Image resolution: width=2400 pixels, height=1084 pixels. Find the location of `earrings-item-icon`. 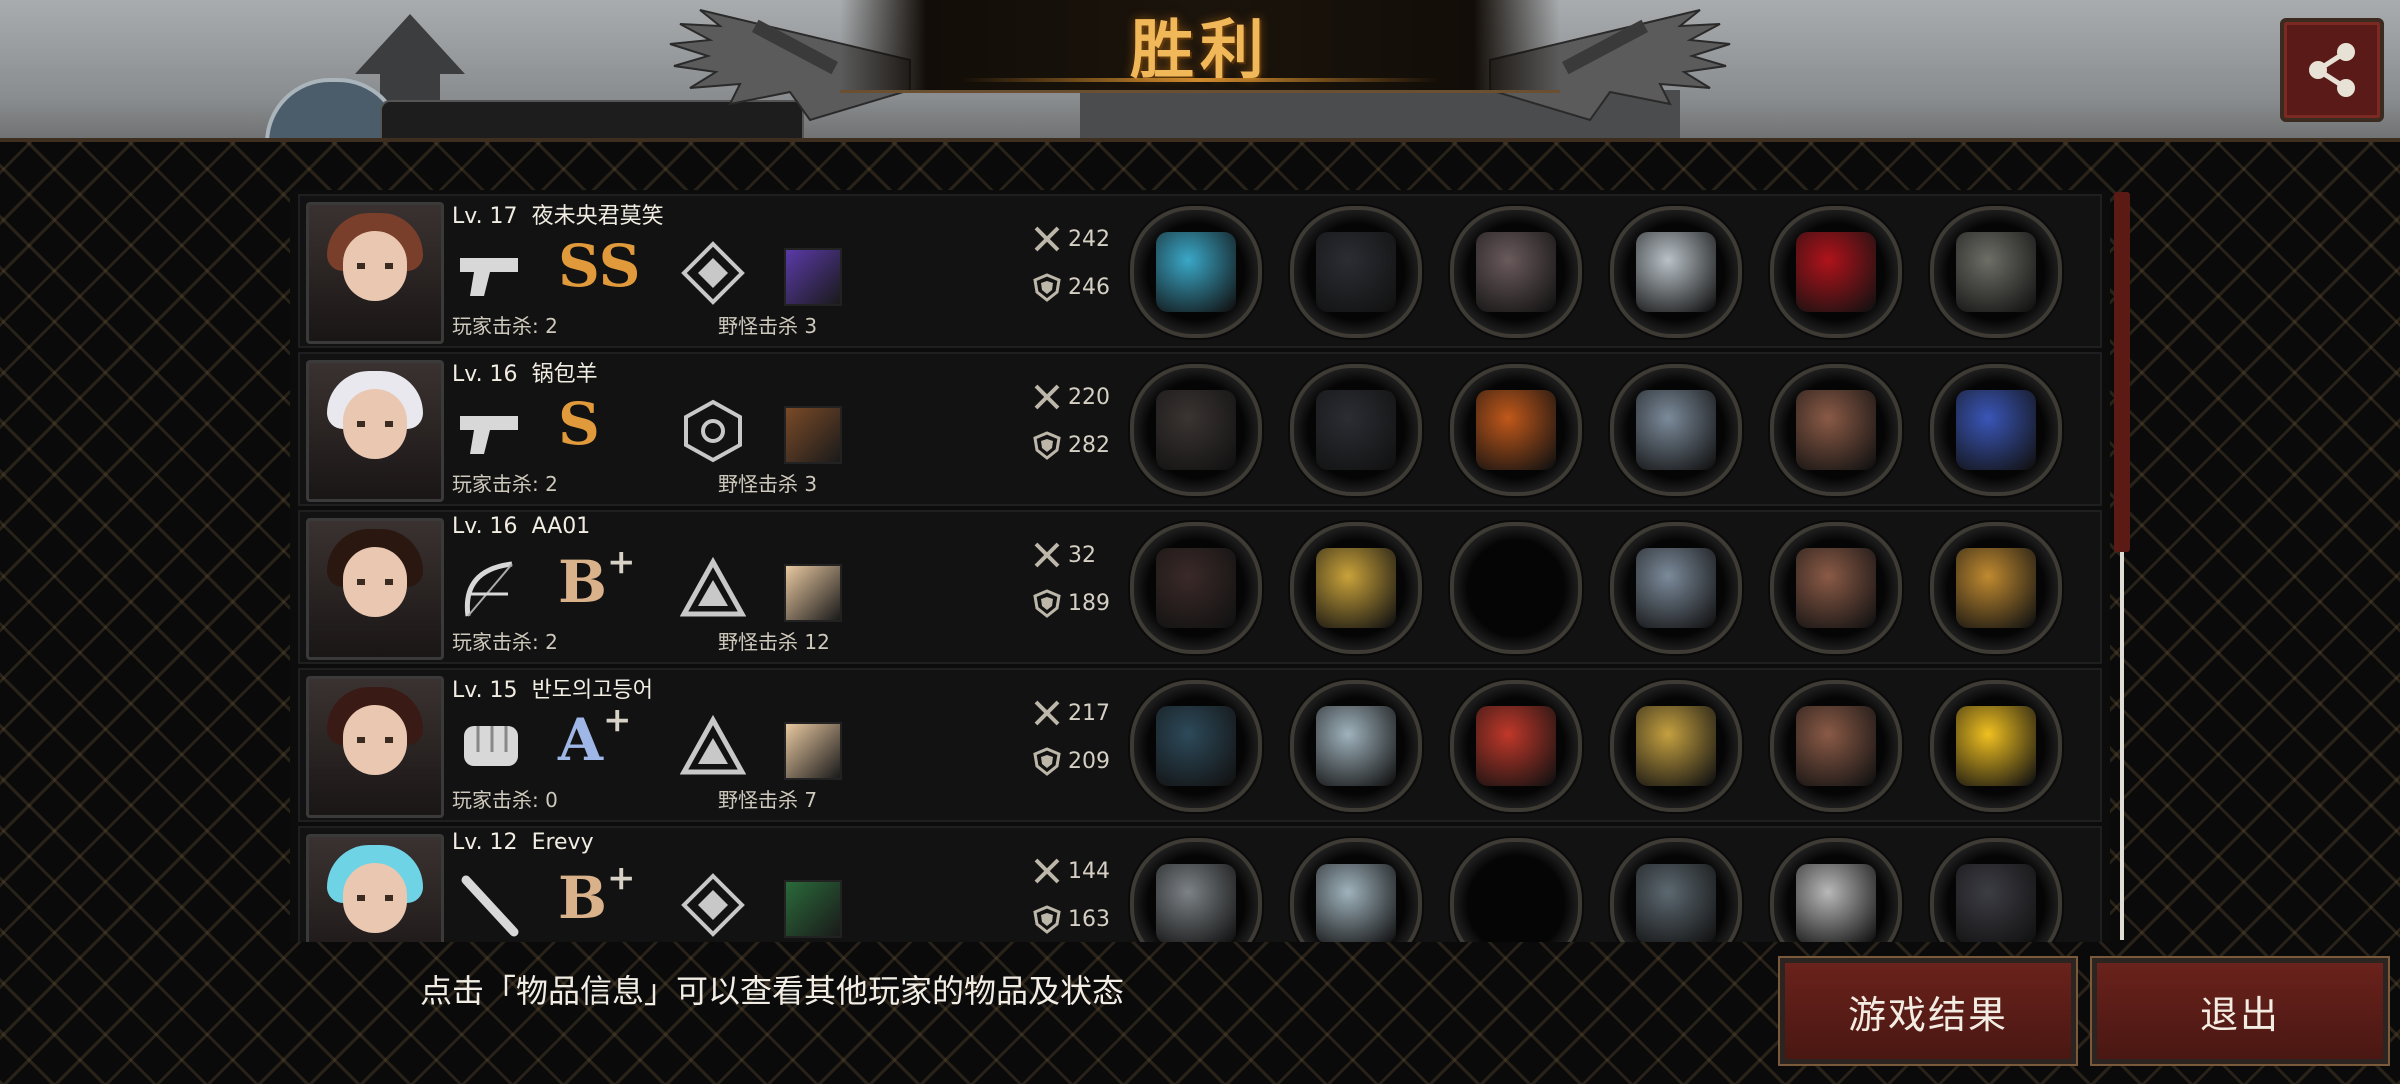

earrings-item-icon is located at coordinates (1996, 588).